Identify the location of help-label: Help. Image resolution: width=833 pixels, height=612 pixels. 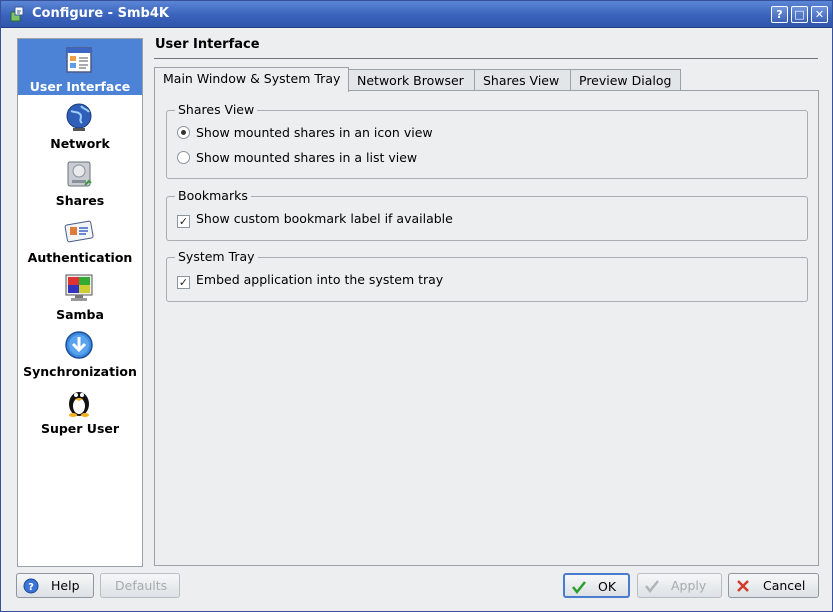
(65, 585).